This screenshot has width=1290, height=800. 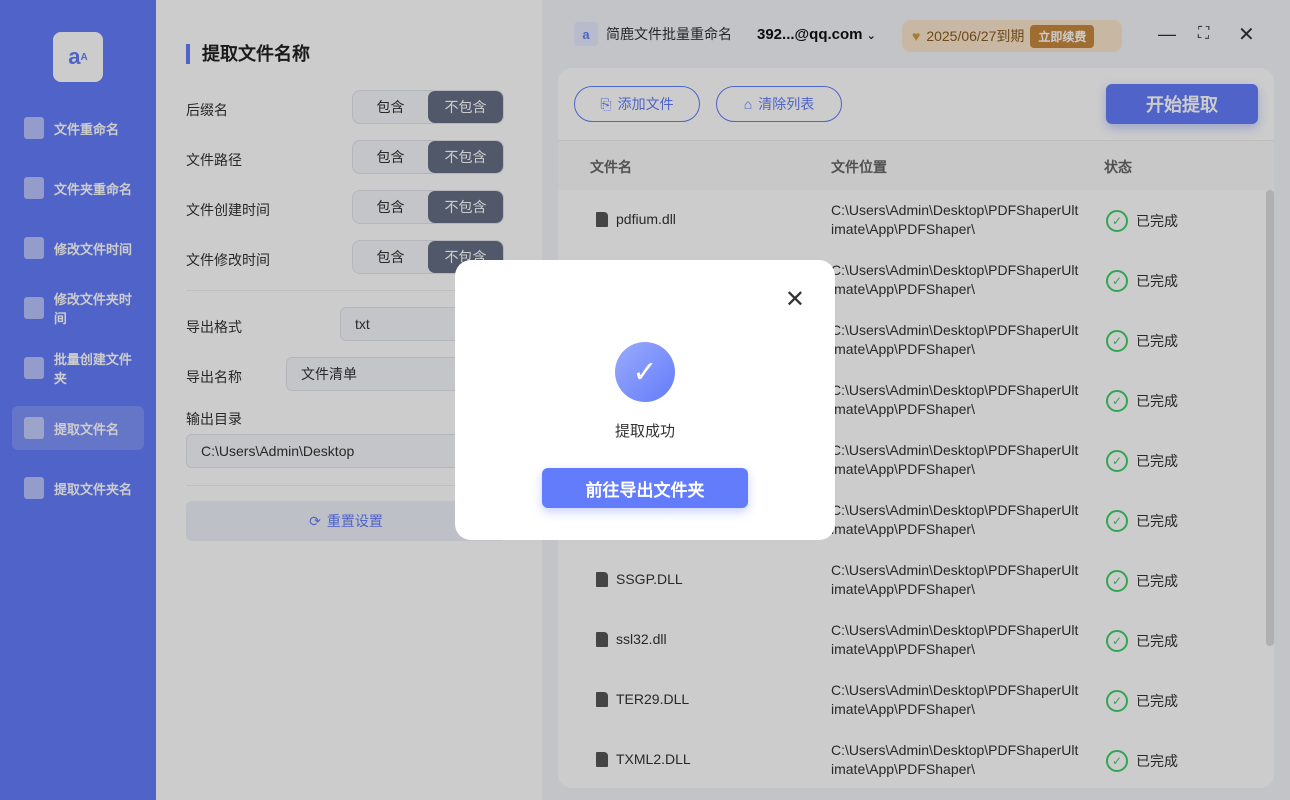 I want to click on success-check-icon: ✓, so click(x=645, y=372).